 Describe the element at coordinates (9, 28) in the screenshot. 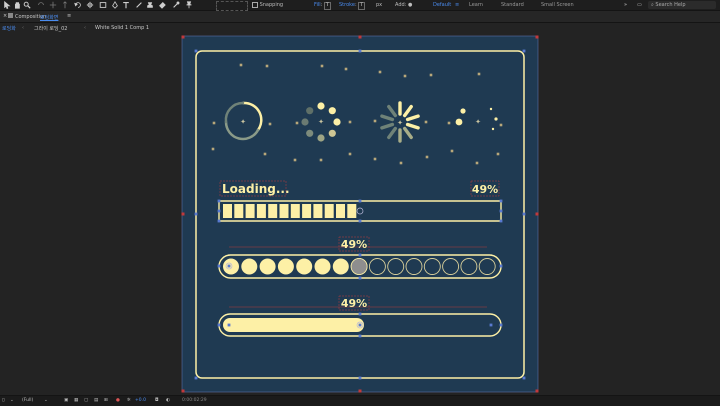

I see `breadcrumb-item-0: 로딩화` at that location.